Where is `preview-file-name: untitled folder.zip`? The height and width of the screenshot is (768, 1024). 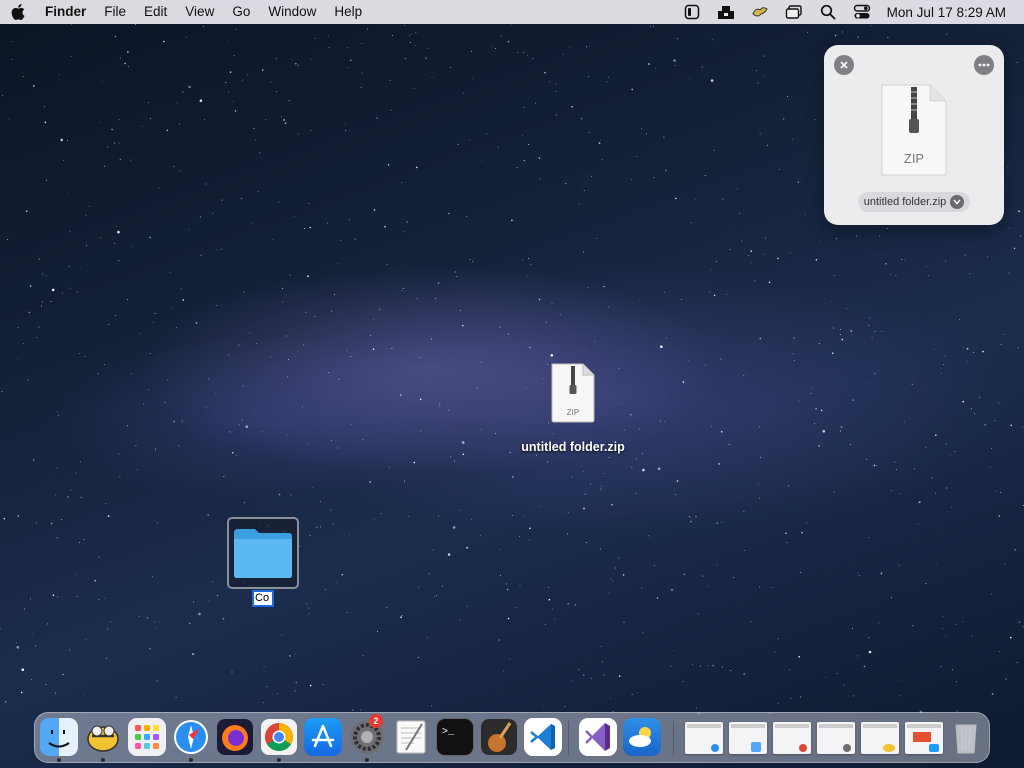
preview-file-name: untitled folder.zip is located at coordinates (905, 202).